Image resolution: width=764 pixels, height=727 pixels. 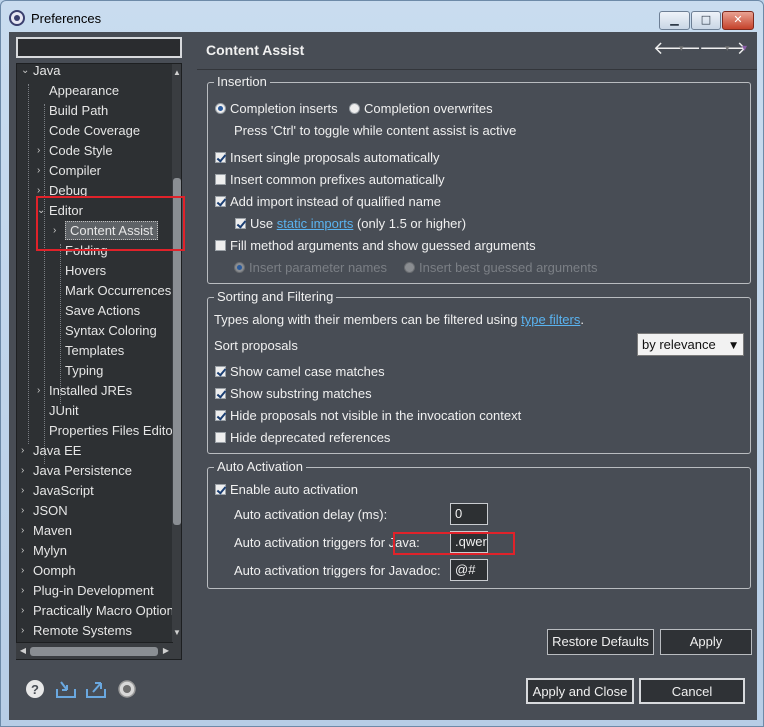 I want to click on tree-item: › Compiler, so click(x=69, y=171).